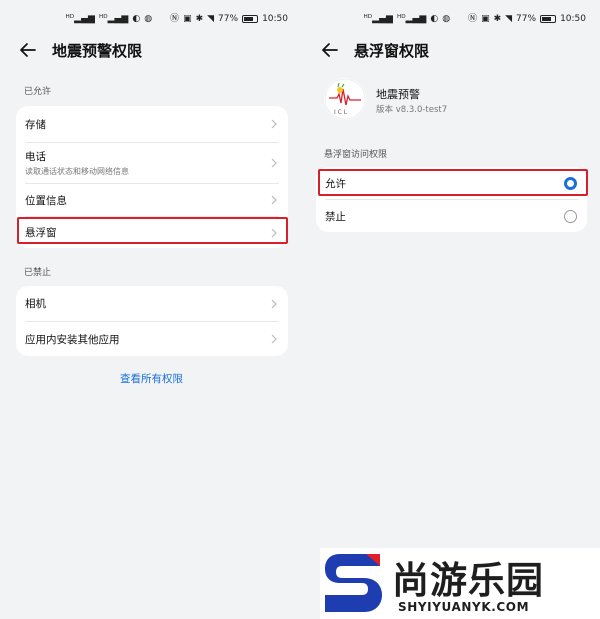 This screenshot has height=619, width=600. I want to click on permission-item-label: 位置信息, so click(46, 200).